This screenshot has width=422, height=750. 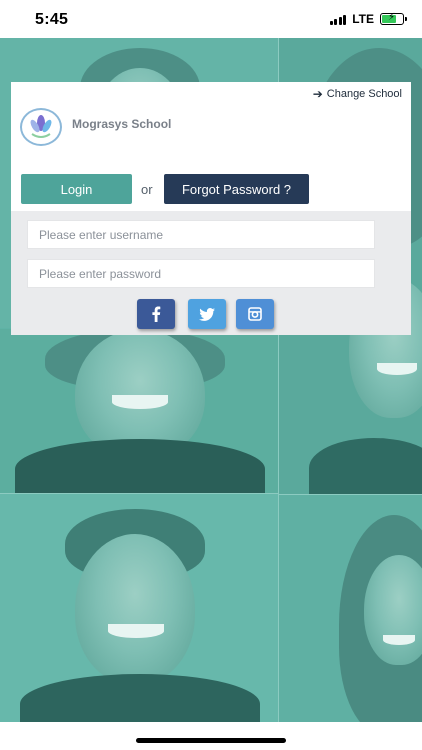 What do you see at coordinates (52, 19) in the screenshot?
I see `status-time: 5:45` at bounding box center [52, 19].